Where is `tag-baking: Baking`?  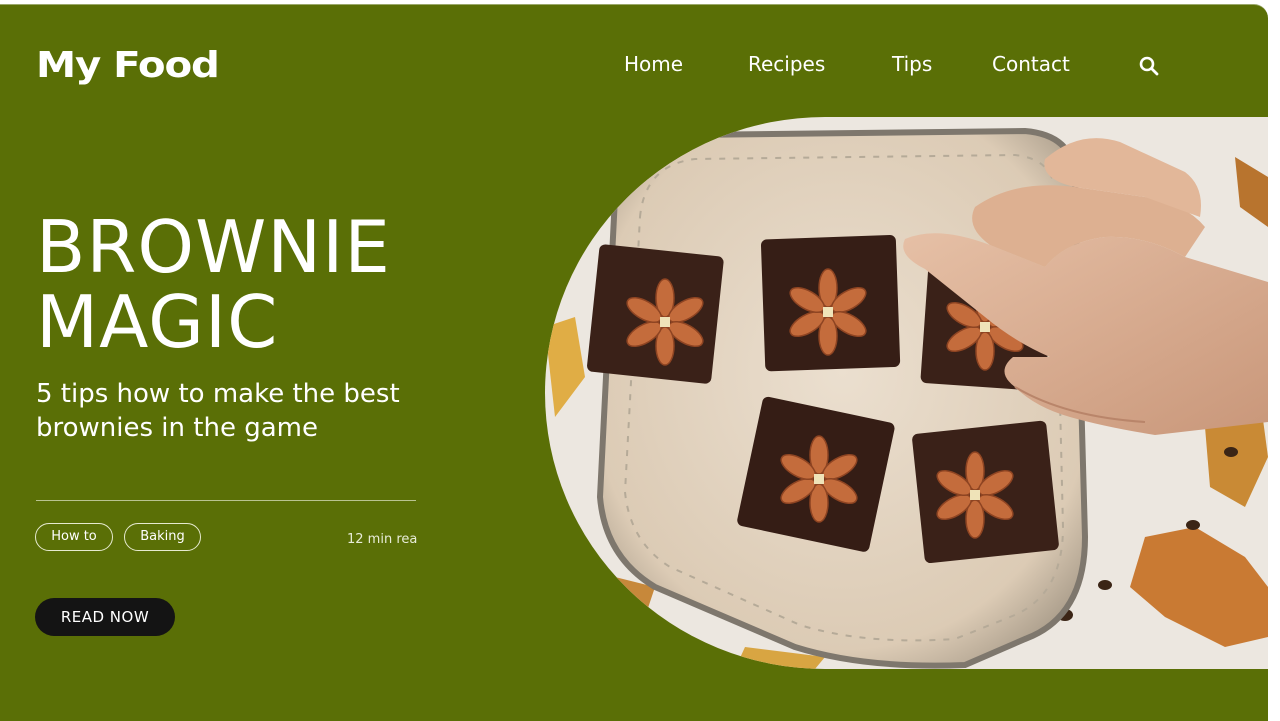
tag-baking: Baking is located at coordinates (162, 537).